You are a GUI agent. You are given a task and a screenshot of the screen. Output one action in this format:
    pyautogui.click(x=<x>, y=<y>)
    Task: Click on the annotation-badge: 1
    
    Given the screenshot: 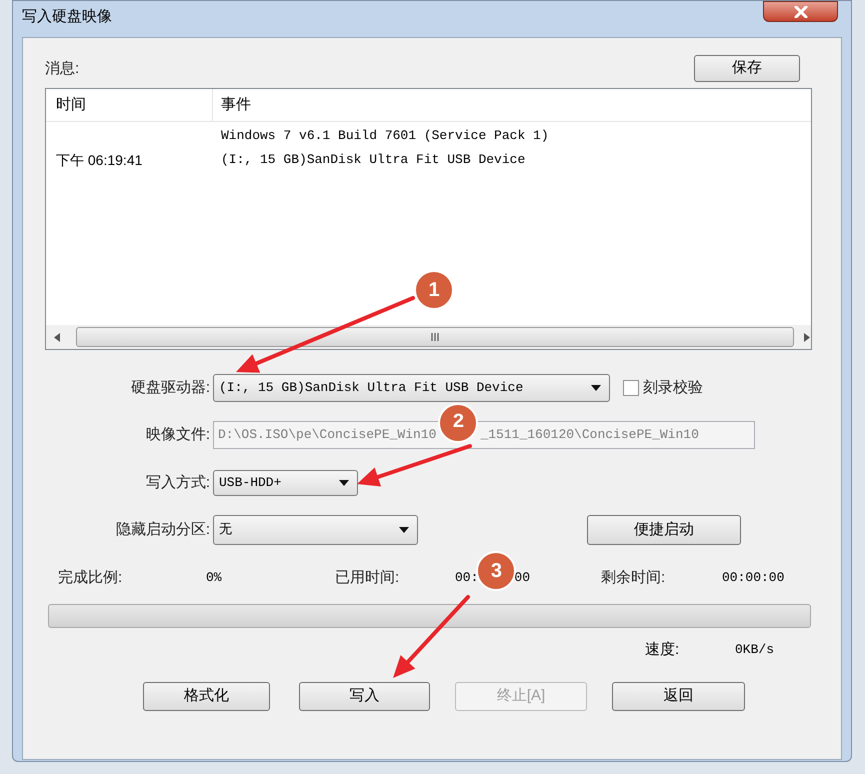 What is the action you would take?
    pyautogui.click(x=434, y=290)
    